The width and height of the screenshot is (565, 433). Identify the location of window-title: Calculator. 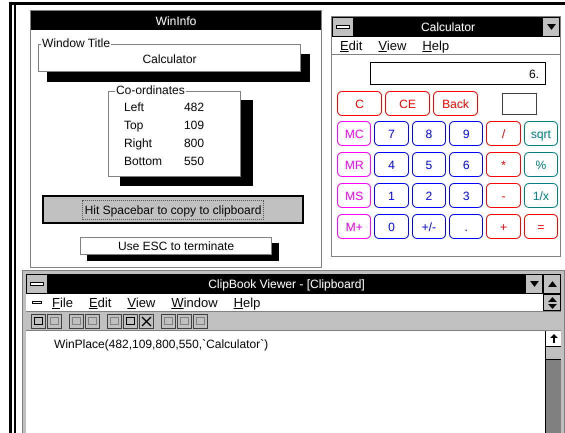
(448, 27).